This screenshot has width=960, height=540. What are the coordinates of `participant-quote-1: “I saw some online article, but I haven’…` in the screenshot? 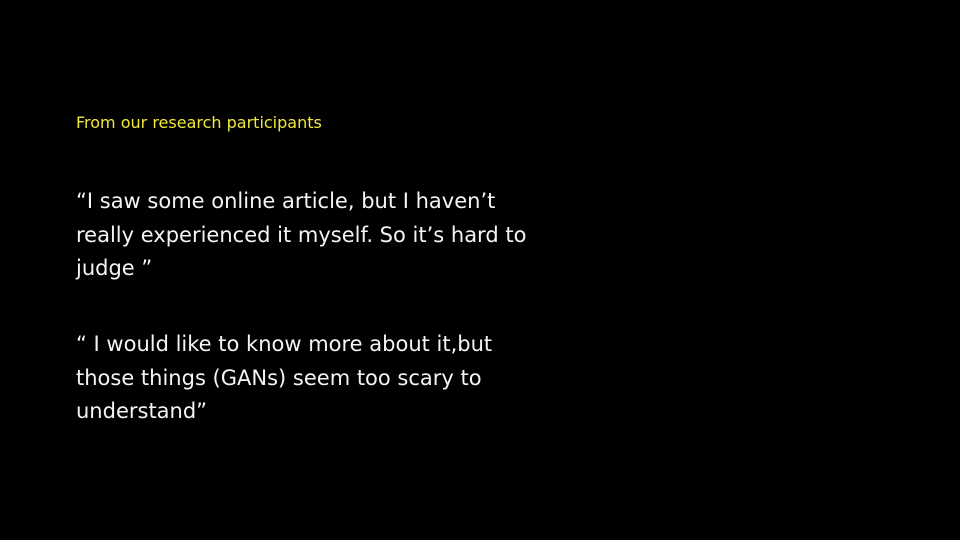 It's located at (301, 234).